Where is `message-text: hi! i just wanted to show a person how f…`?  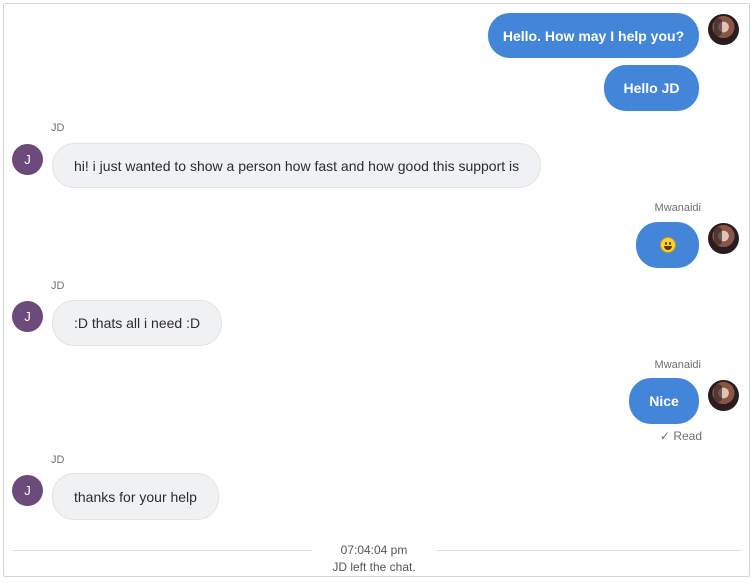
message-text: hi! i just wanted to show a person how f… is located at coordinates (297, 165).